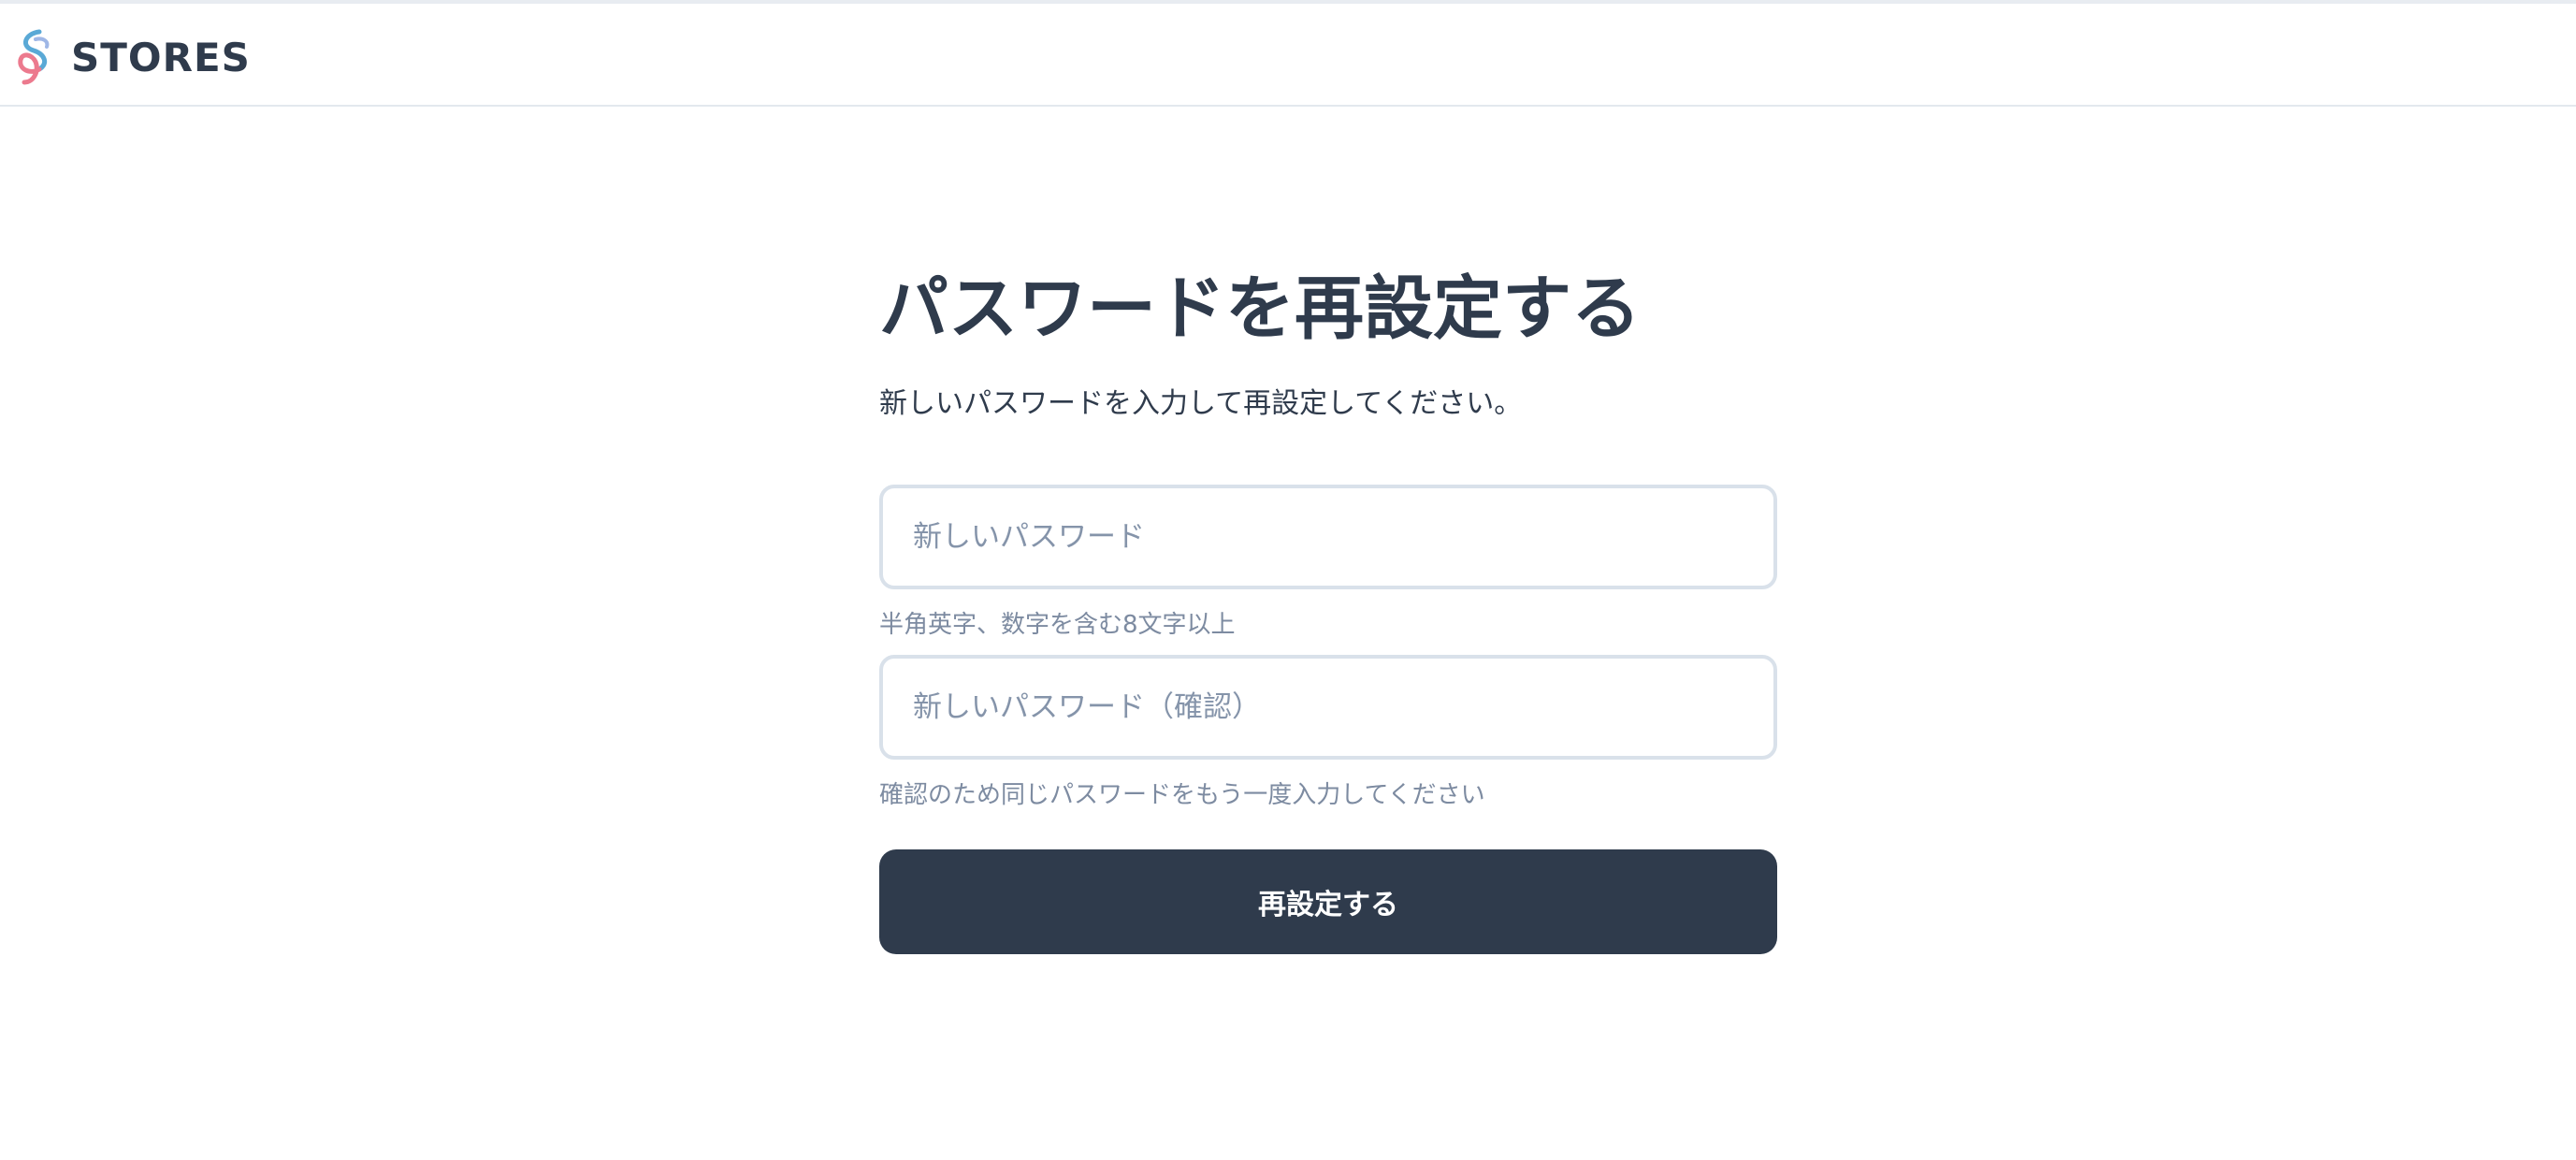  What do you see at coordinates (1182, 795) in the screenshot?
I see `confirm-password-hint: 確認のため同じパスワードをもう一度入力してください` at bounding box center [1182, 795].